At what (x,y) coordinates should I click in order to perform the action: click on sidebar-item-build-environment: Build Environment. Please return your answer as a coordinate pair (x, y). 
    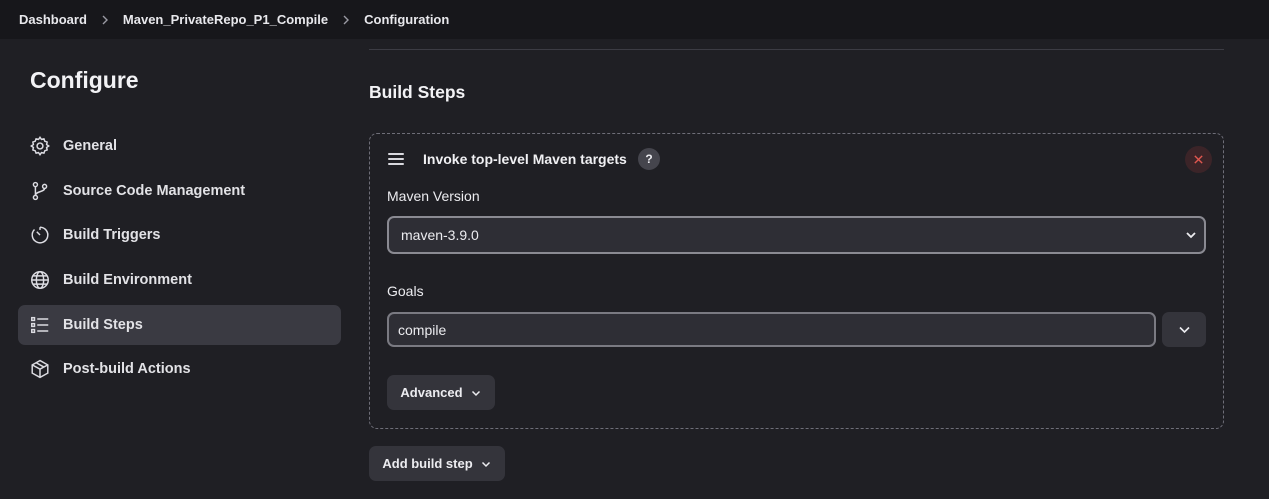
    Looking at the image, I should click on (179, 280).